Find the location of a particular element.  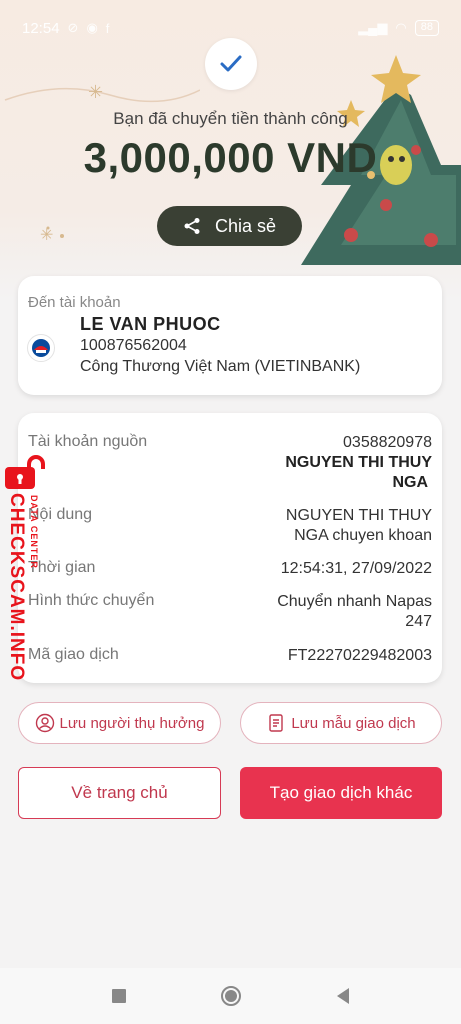

source-account-label: Tài khoản nguồn is located at coordinates (88, 441).